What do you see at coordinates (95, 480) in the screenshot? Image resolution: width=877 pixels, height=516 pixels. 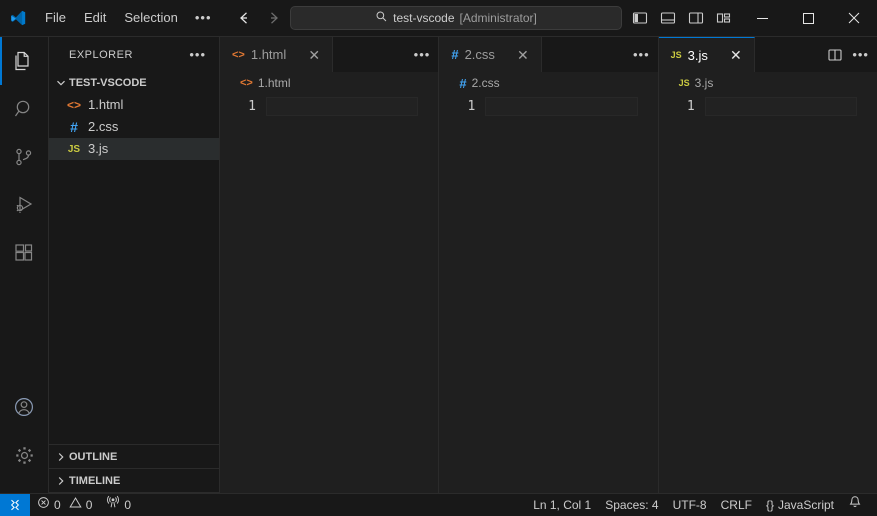 I see `section-timeline-label: TIMELINE` at bounding box center [95, 480].